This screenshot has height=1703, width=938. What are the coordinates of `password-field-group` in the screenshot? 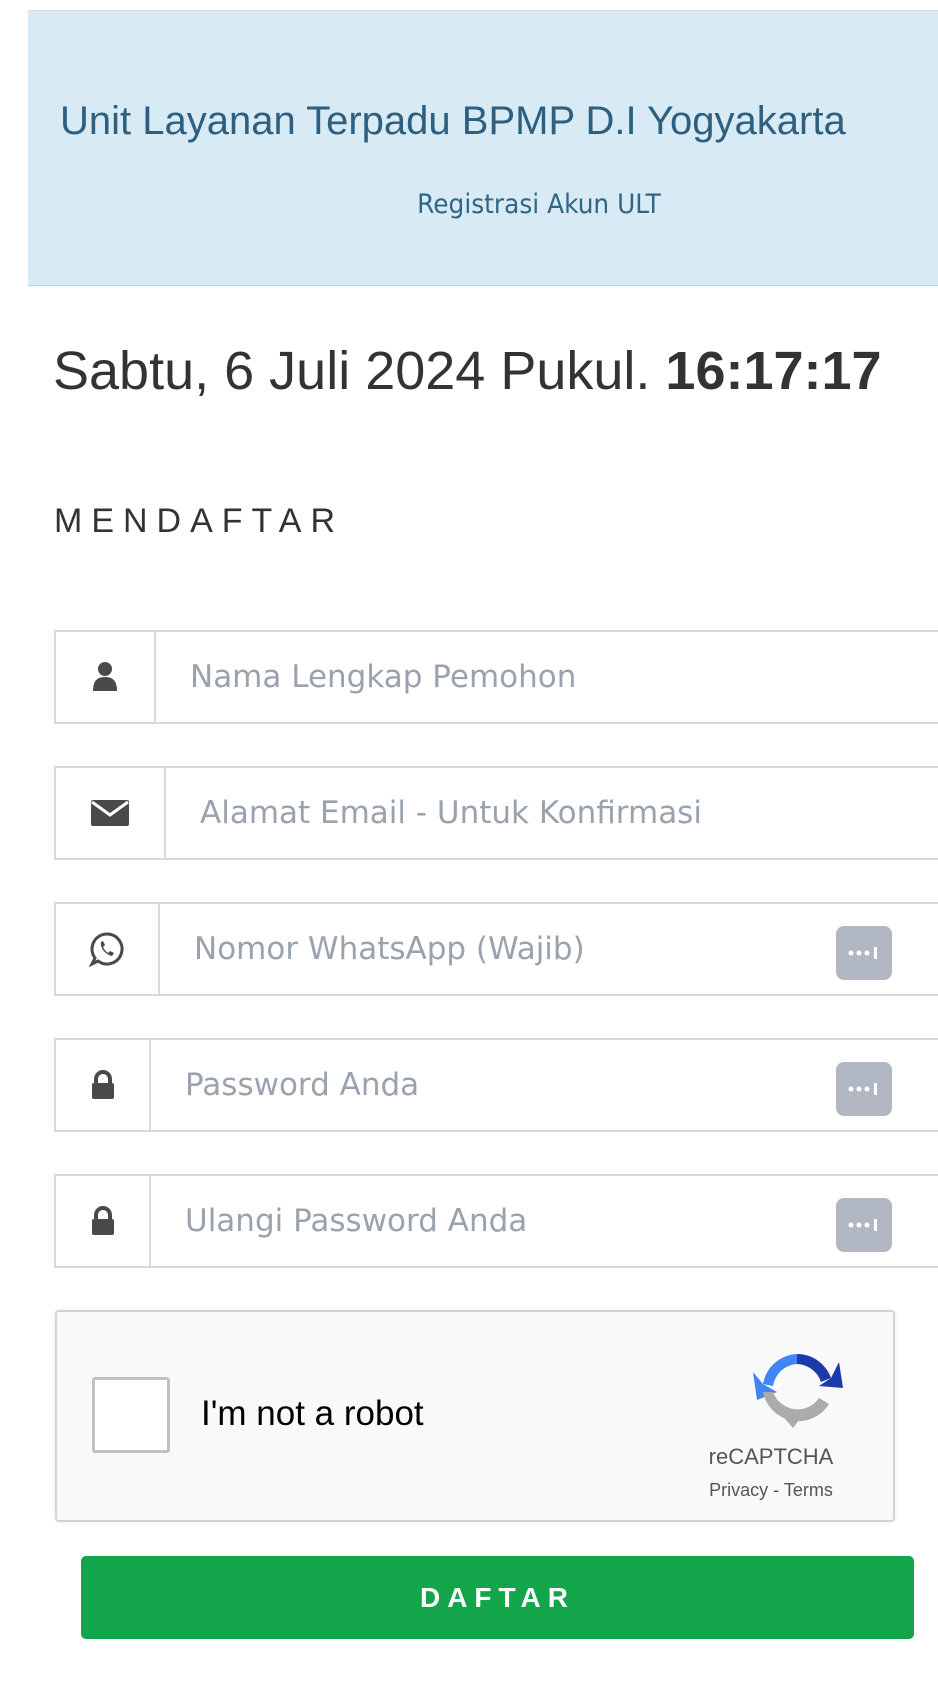 It's located at (496, 1085).